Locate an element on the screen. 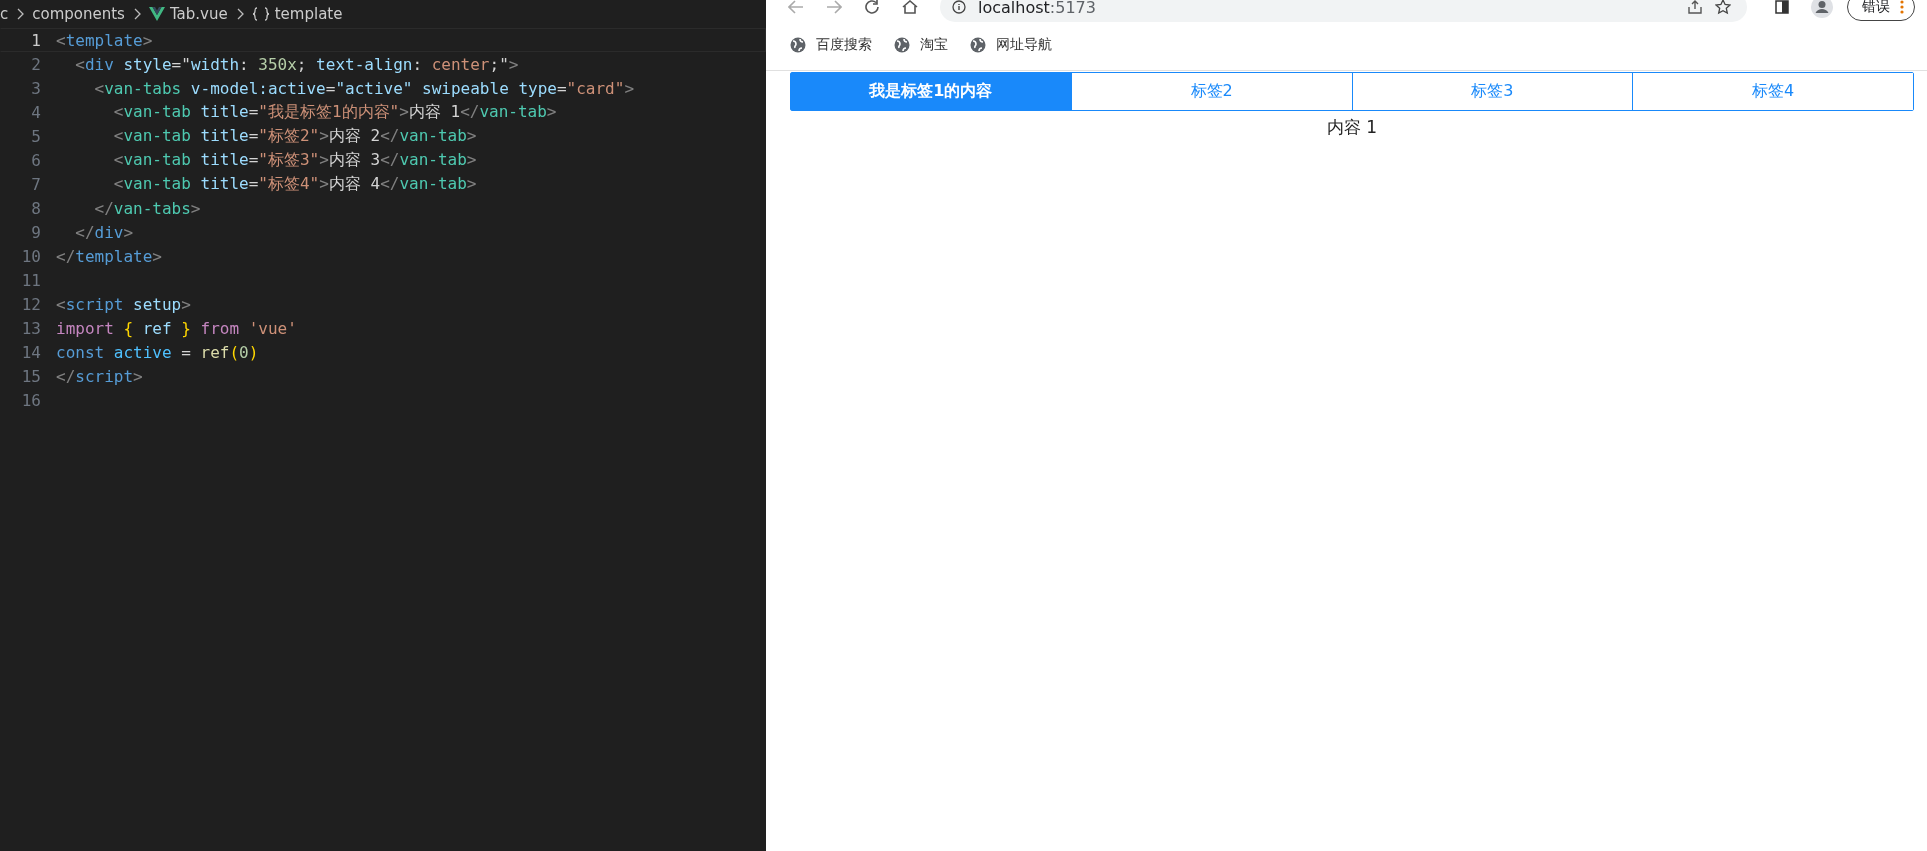  line-number: 15 is located at coordinates (31, 376).